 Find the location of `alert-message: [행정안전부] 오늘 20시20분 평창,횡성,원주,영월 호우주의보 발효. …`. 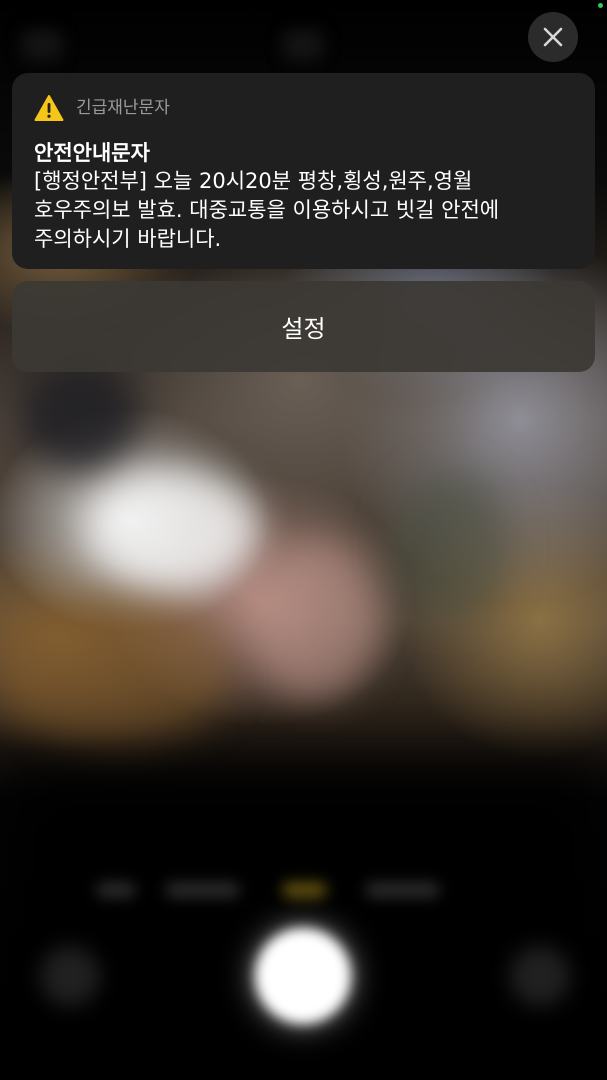

alert-message: [행정안전부] 오늘 20시20분 평창,횡성,원주,영월 호우주의보 발효. … is located at coordinates (267, 210).